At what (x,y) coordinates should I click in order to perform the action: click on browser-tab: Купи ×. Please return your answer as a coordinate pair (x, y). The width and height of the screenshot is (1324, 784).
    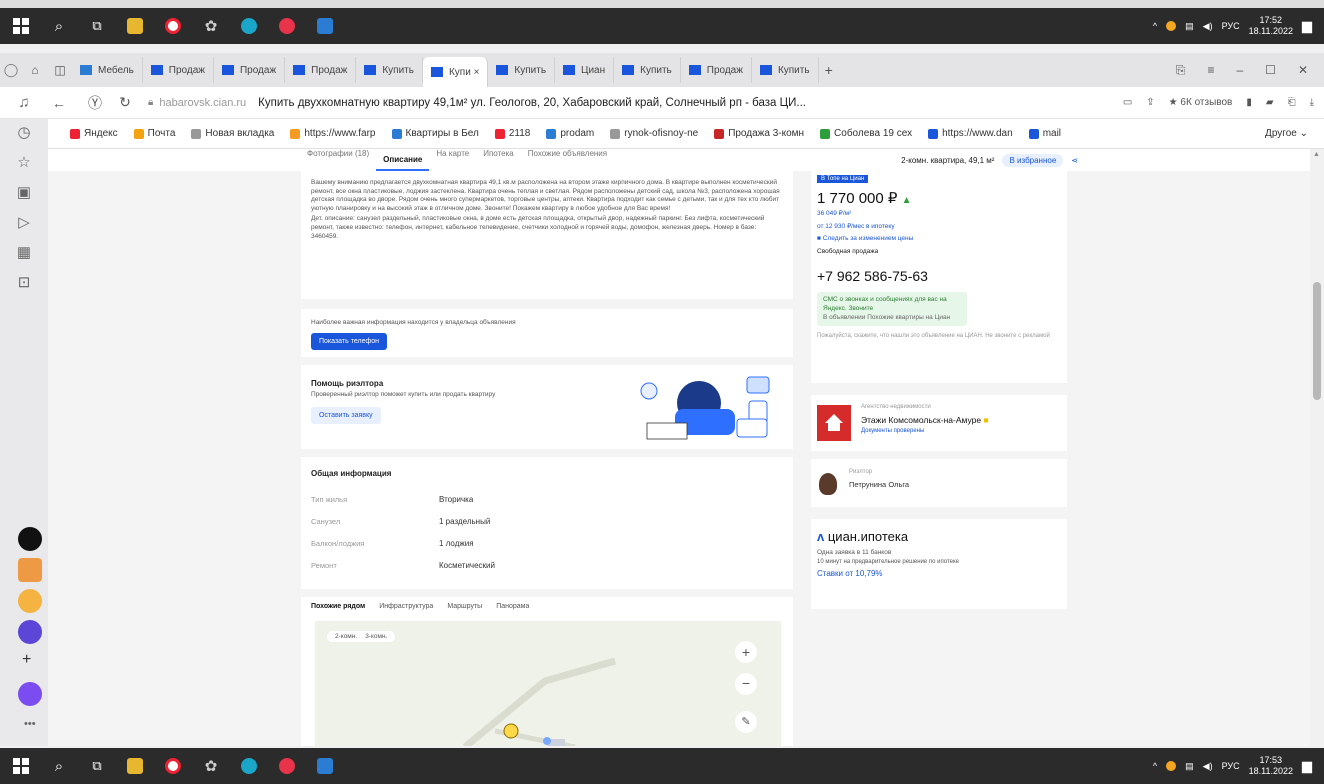
    Looking at the image, I should click on (455, 72).